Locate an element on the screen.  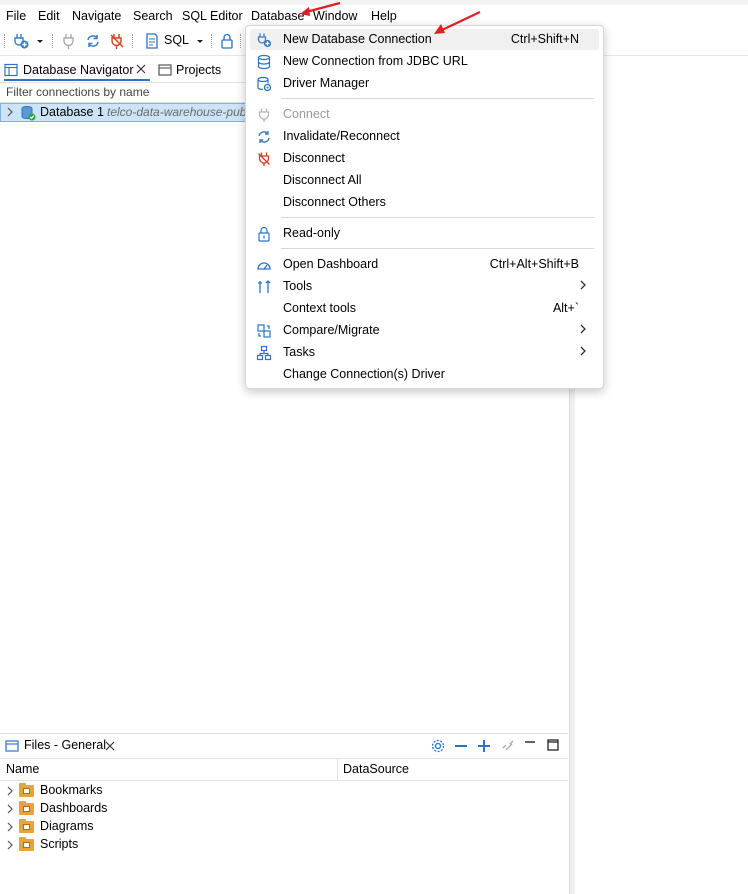
menu-file: File is located at coordinates (16, 16).